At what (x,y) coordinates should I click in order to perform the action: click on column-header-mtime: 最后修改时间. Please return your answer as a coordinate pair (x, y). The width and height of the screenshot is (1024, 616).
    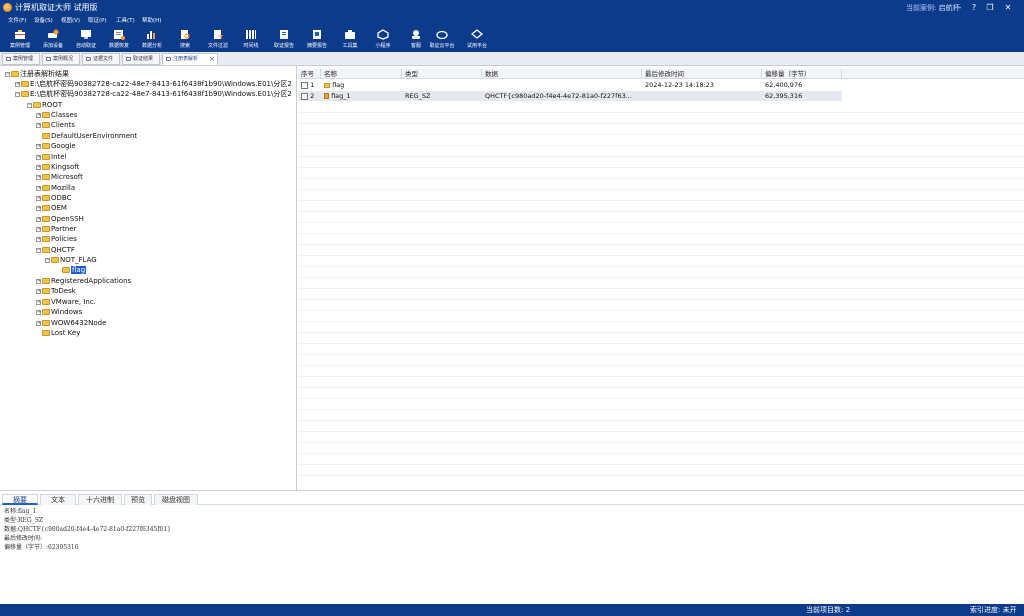
    Looking at the image, I should click on (702, 74).